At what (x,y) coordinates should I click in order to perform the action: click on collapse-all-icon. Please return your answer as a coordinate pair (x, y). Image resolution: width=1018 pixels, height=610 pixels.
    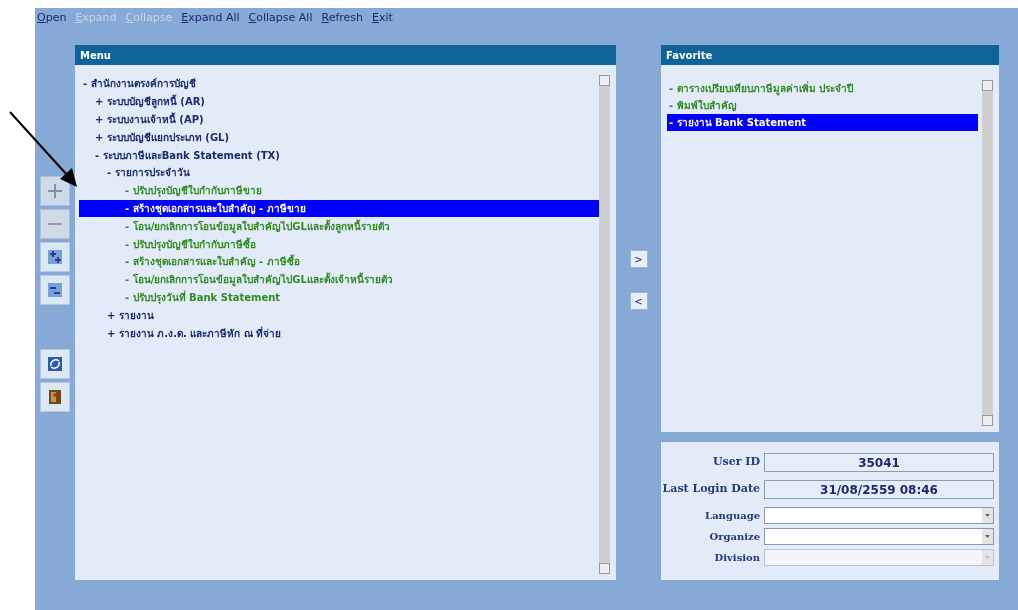
    Looking at the image, I should click on (55, 290).